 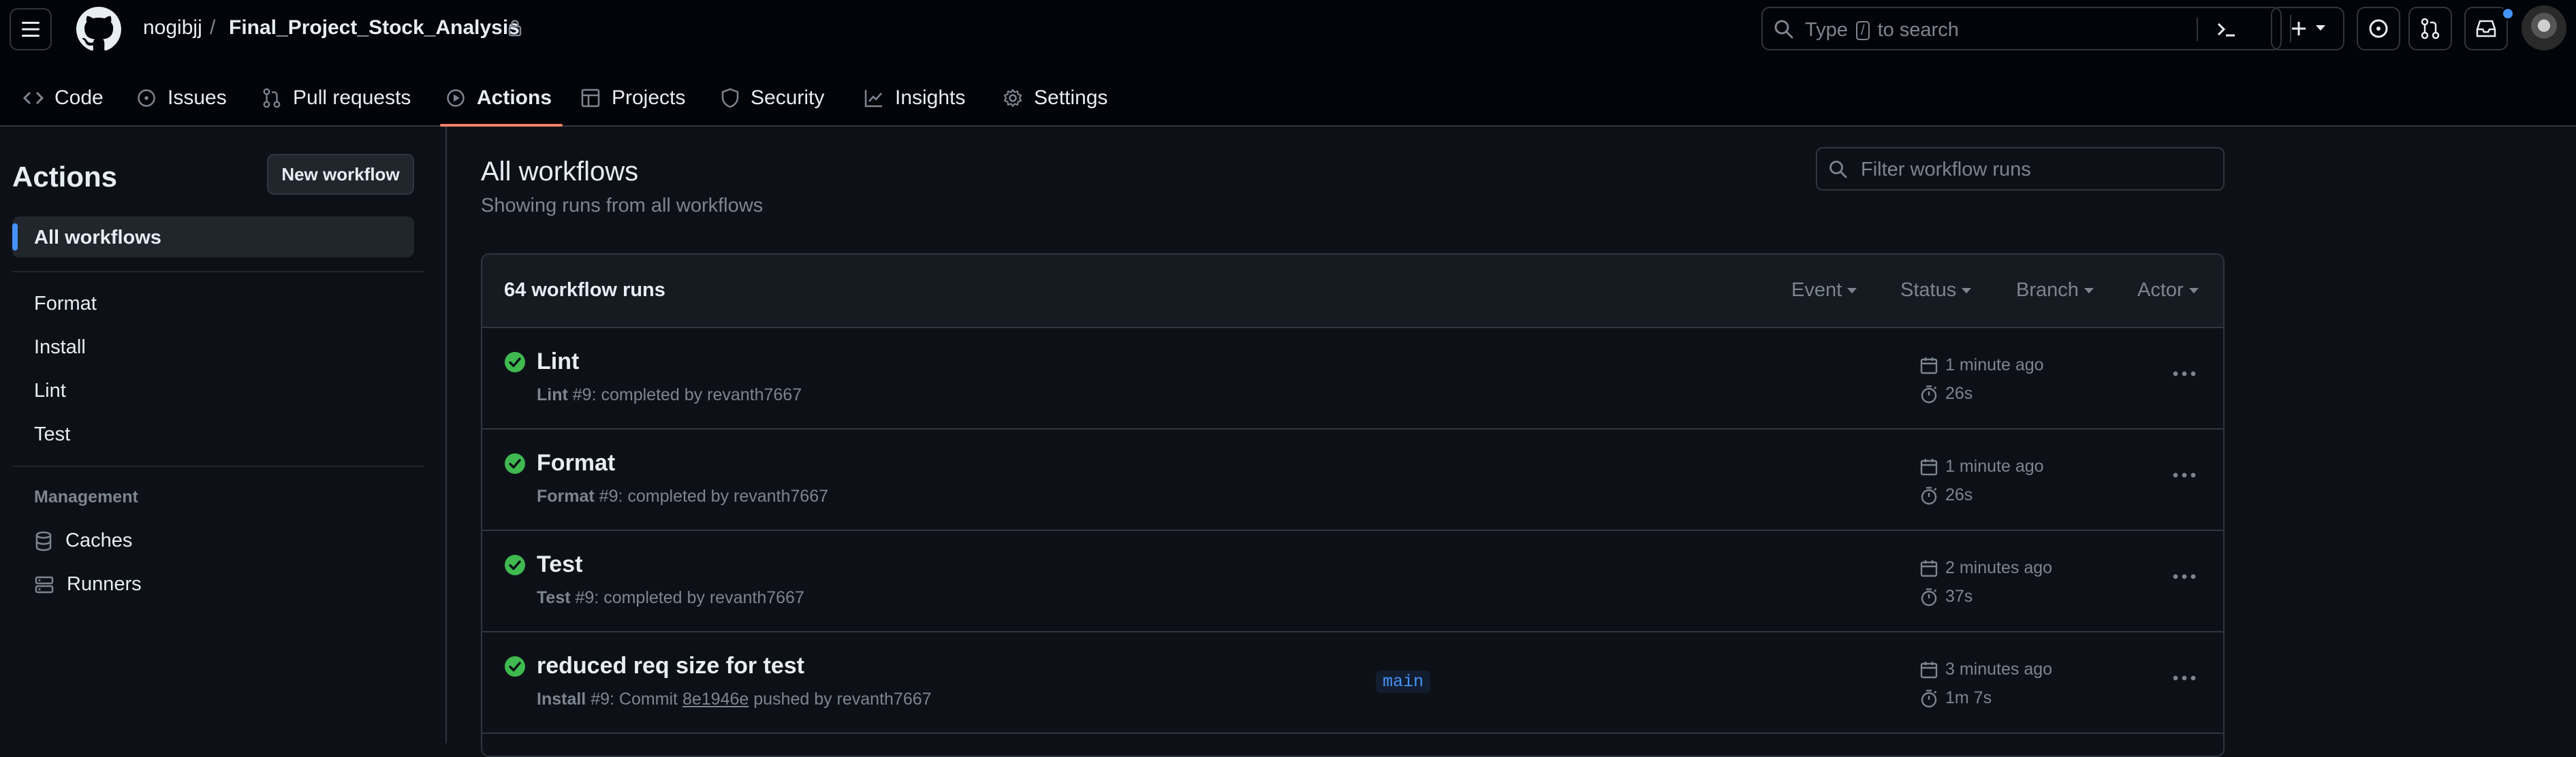 I want to click on hamburger-icon, so click(x=31, y=29).